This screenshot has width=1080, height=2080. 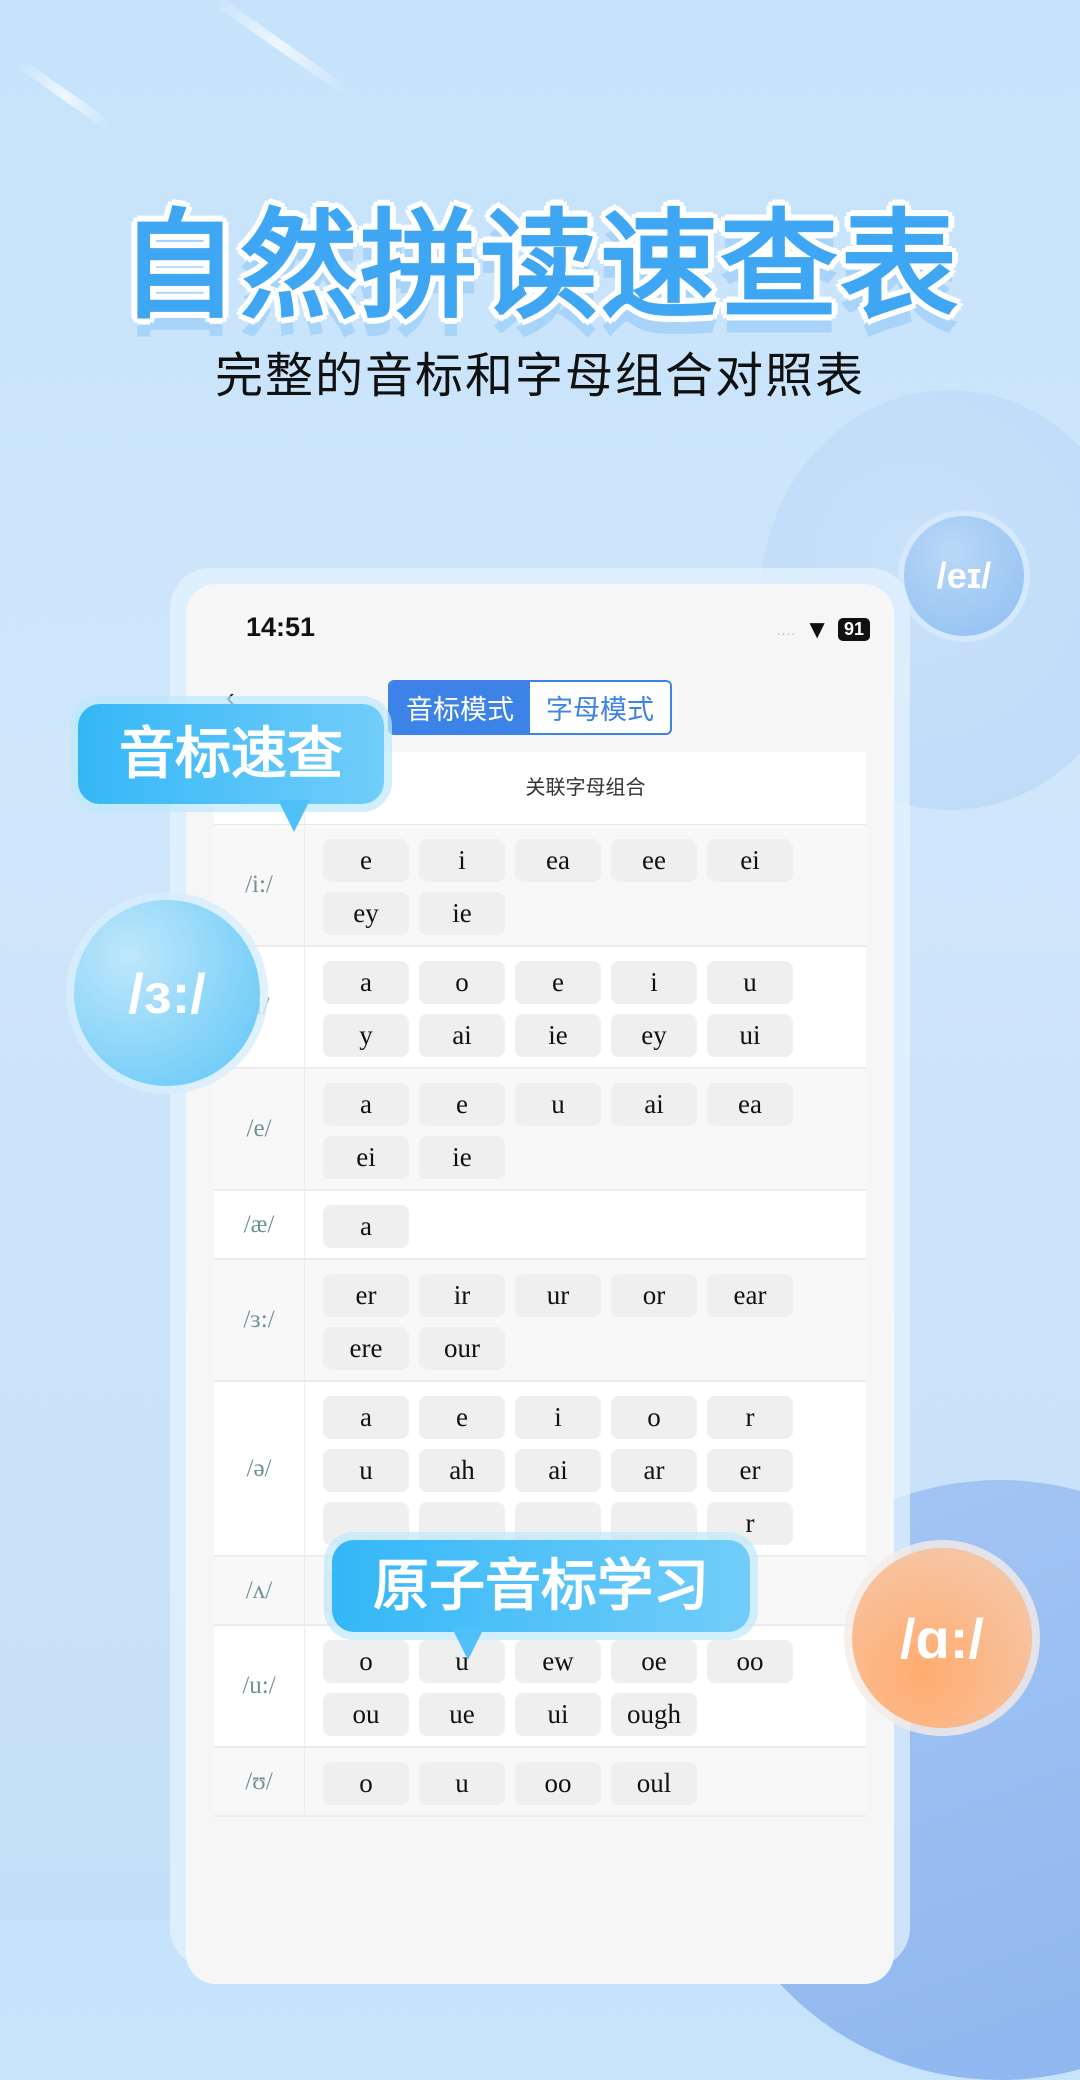 I want to click on table-row: /ɜ:/ er ir ur or ear ere our, so click(x=540, y=1321).